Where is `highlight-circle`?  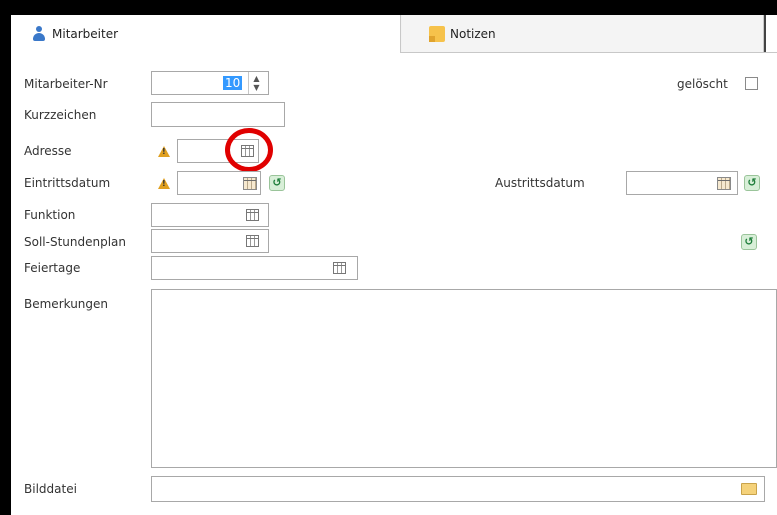
highlight-circle is located at coordinates (249, 150).